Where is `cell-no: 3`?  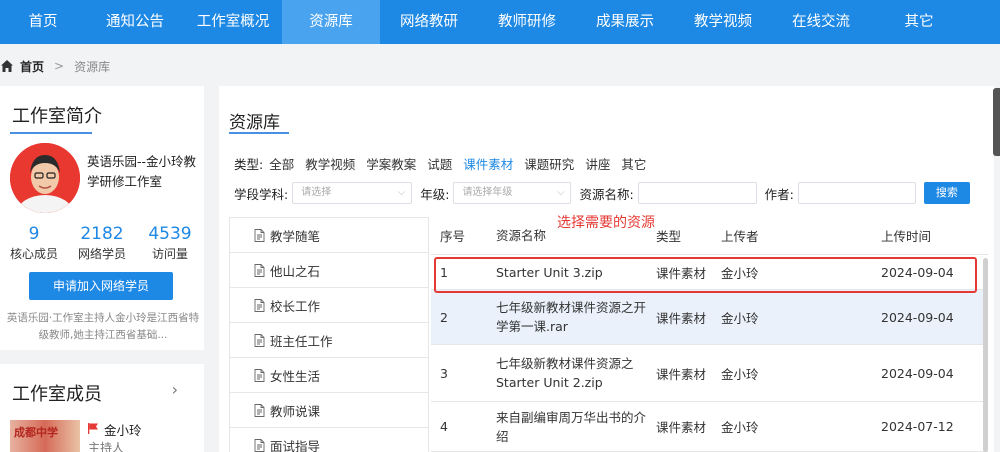 cell-no: 3 is located at coordinates (444, 373).